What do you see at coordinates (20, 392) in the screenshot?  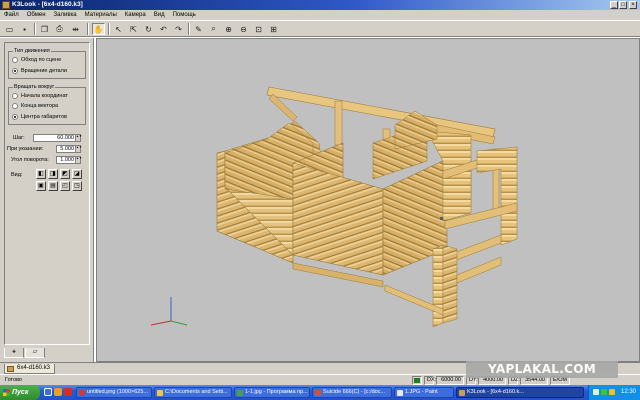 I see `start-button: Пуск` at bounding box center [20, 392].